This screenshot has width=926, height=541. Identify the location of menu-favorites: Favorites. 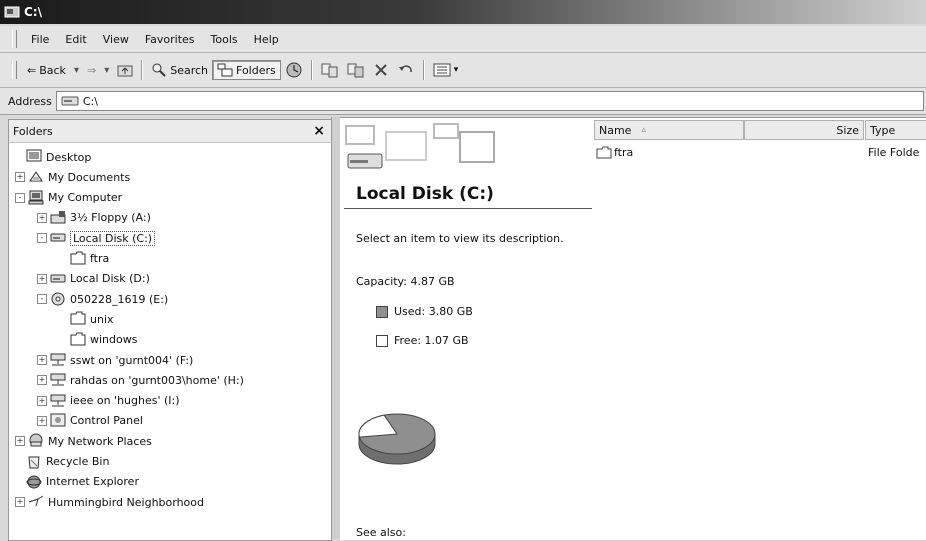
(170, 39).